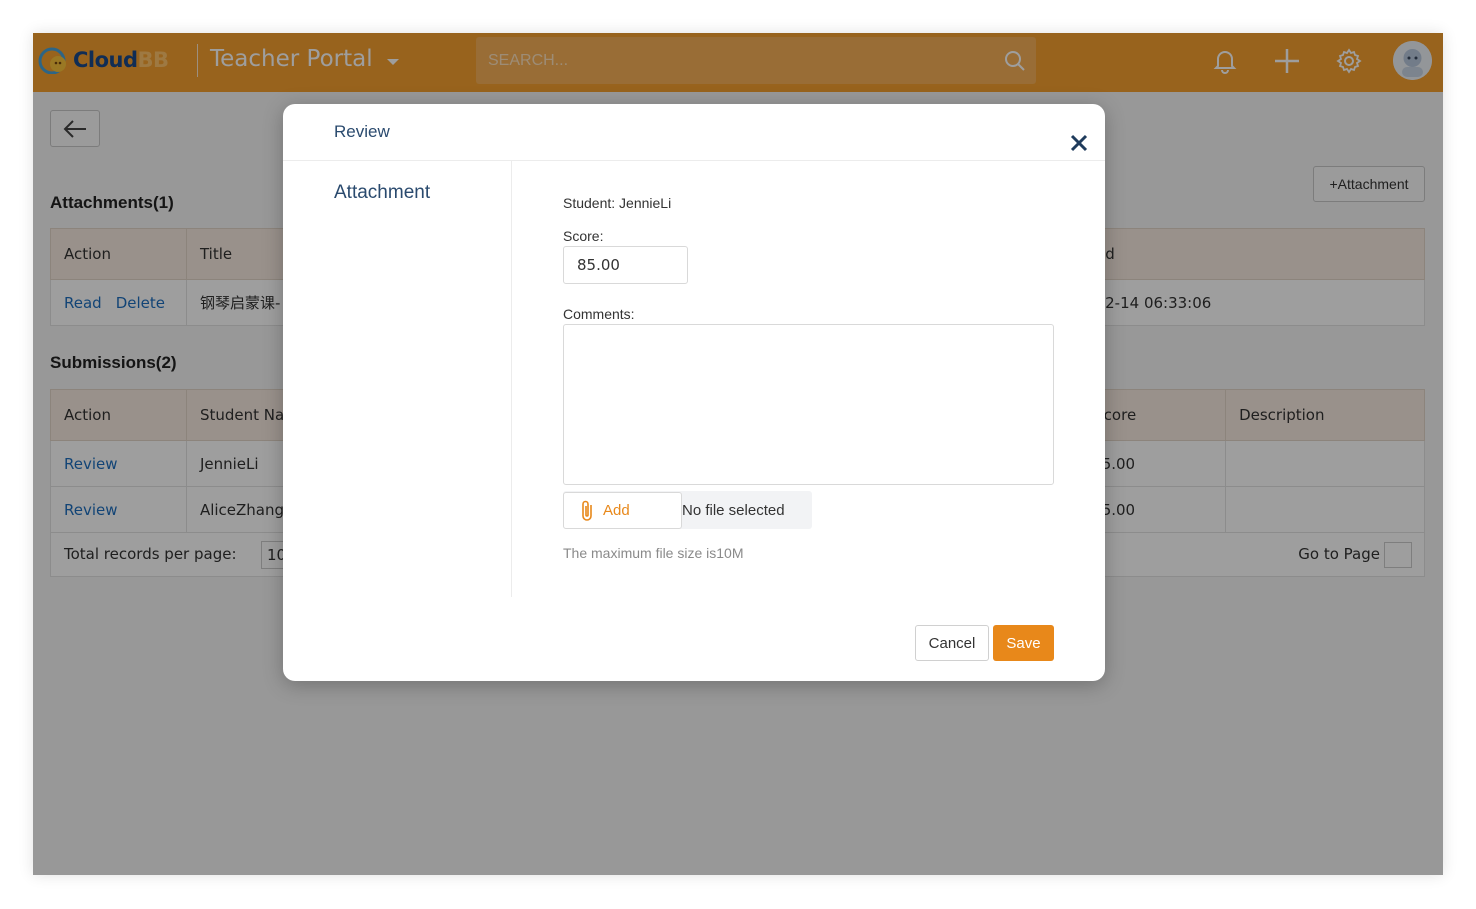 This screenshot has height=909, width=1476. What do you see at coordinates (382, 193) in the screenshot?
I see `tab-attachment: Attachment` at bounding box center [382, 193].